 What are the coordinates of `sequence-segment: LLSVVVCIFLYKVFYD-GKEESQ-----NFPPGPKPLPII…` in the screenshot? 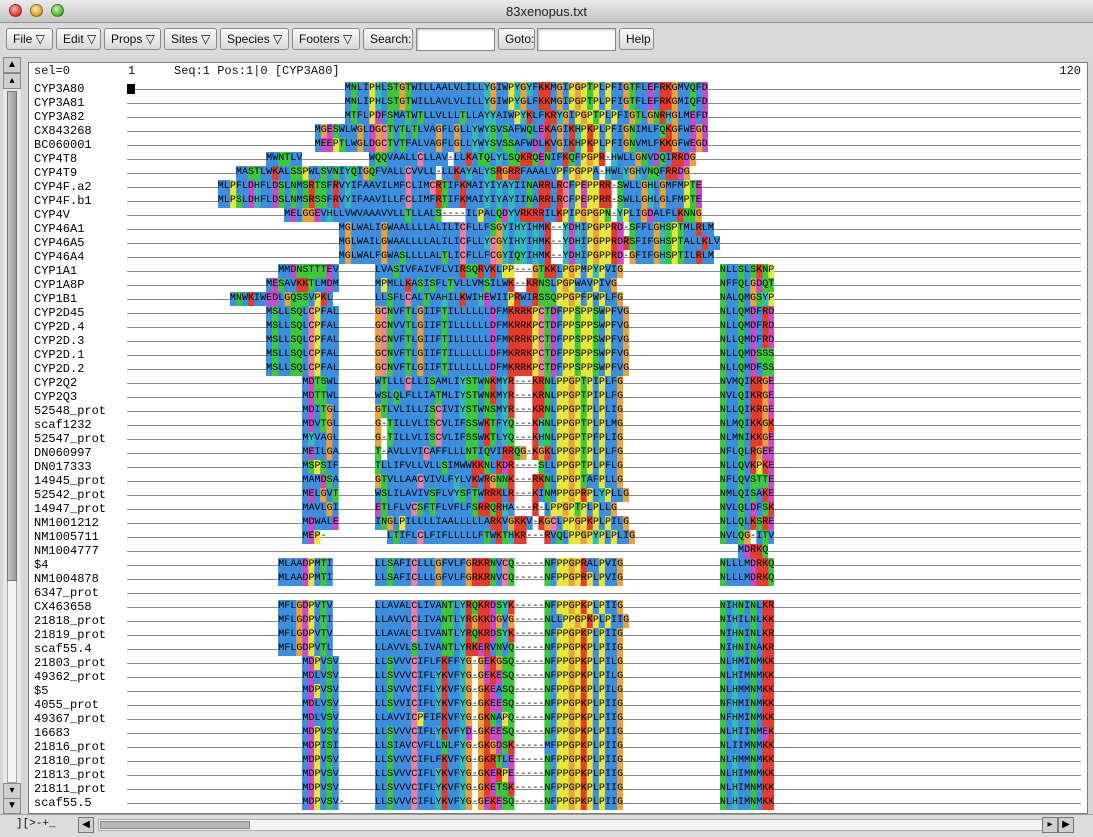 It's located at (499, 733).